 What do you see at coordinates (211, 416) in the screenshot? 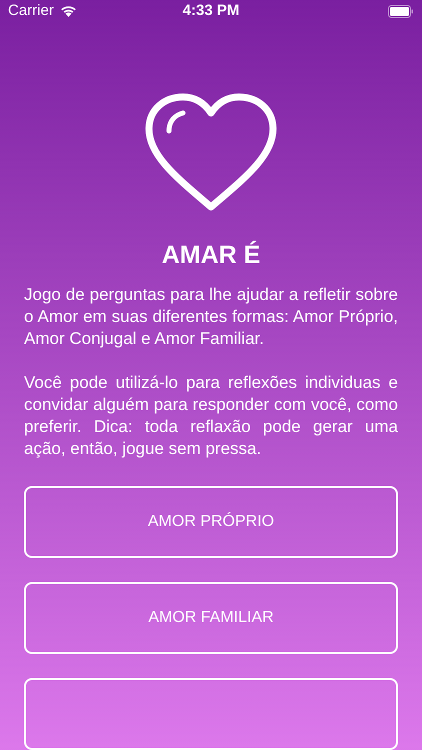
I see `description-text: Você pode utilizá-lo para reflexões individuas e convidar alguém para responder com você, como preferir. Dica: toda reflaxão pode gerar uma ação, então, jogue sem pressa.` at bounding box center [211, 416].